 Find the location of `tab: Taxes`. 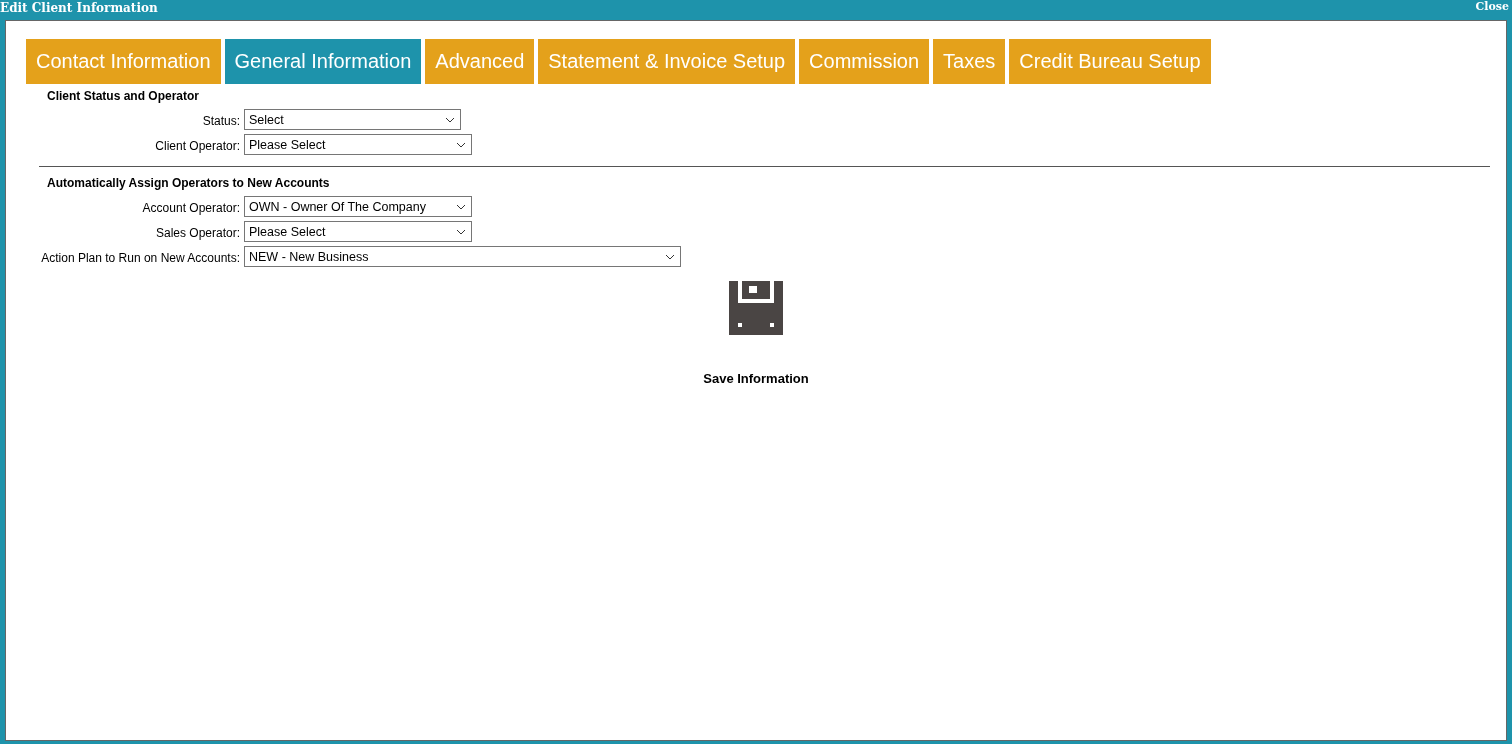

tab: Taxes is located at coordinates (969, 61).